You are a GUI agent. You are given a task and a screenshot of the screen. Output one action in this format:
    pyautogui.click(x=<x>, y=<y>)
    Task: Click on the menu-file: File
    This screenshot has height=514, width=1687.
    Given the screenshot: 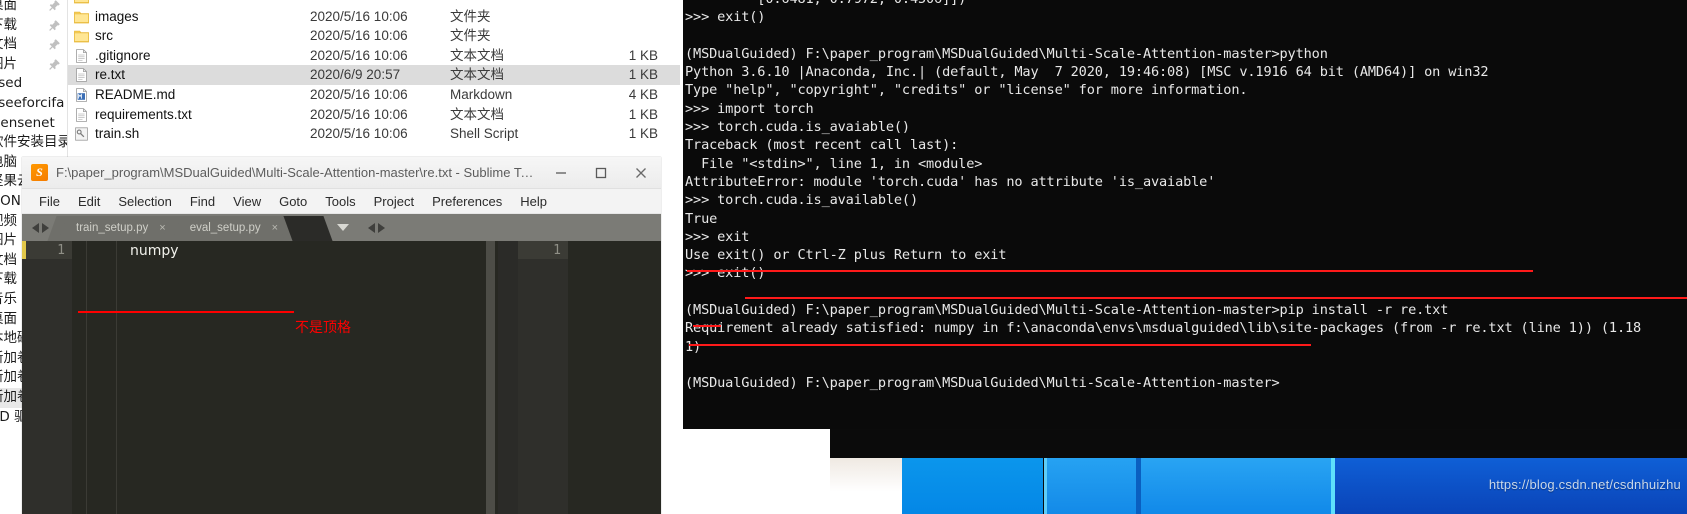 What is the action you would take?
    pyautogui.click(x=49, y=201)
    